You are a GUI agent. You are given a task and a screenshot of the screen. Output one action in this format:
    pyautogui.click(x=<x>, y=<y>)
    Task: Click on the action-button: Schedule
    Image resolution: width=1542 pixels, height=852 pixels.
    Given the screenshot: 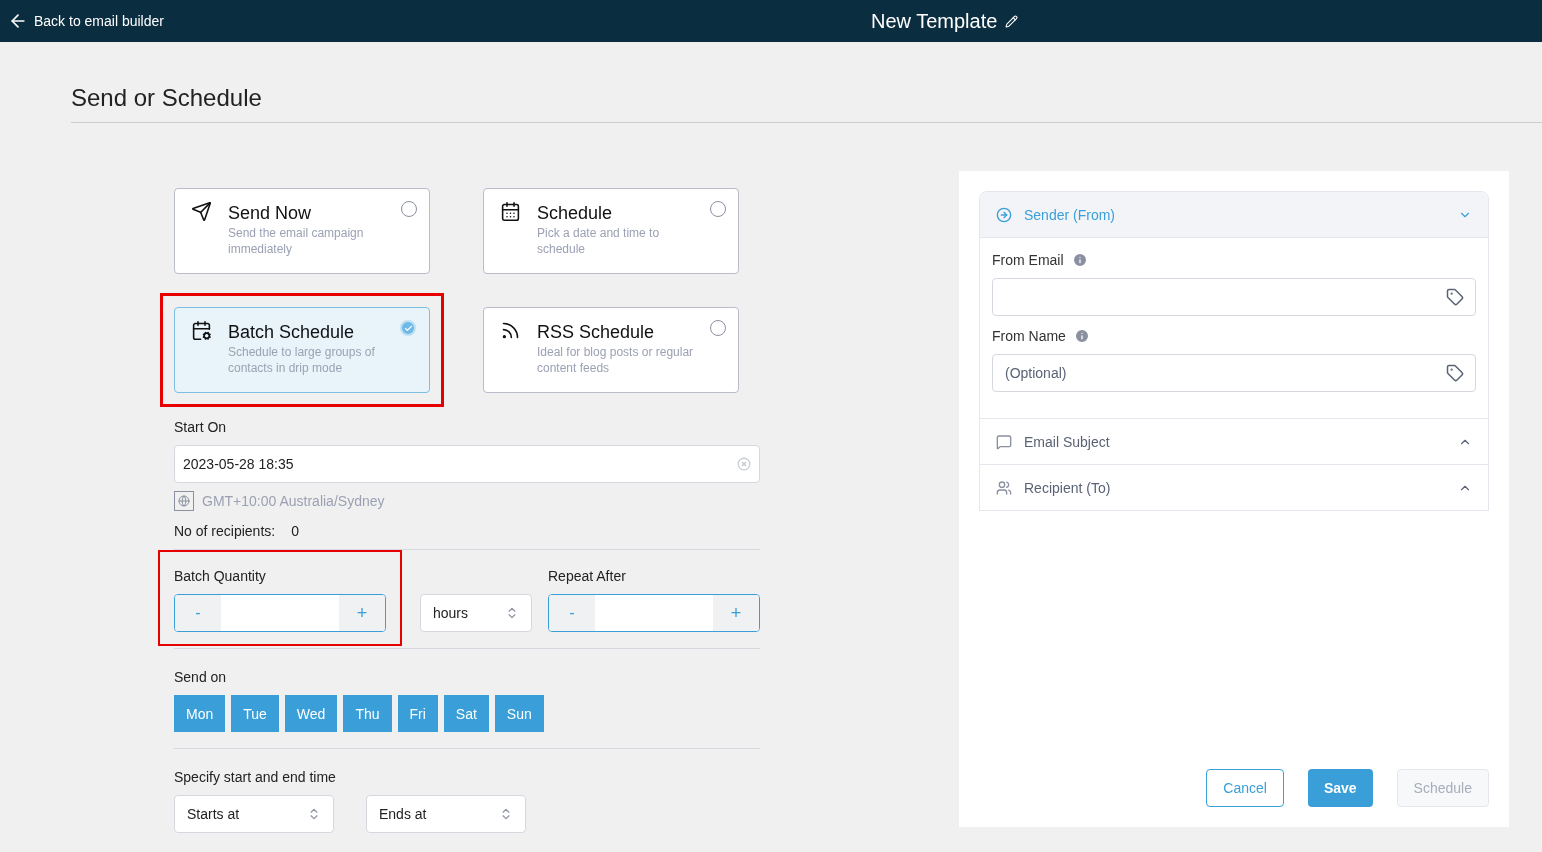 What is the action you would take?
    pyautogui.click(x=1442, y=788)
    